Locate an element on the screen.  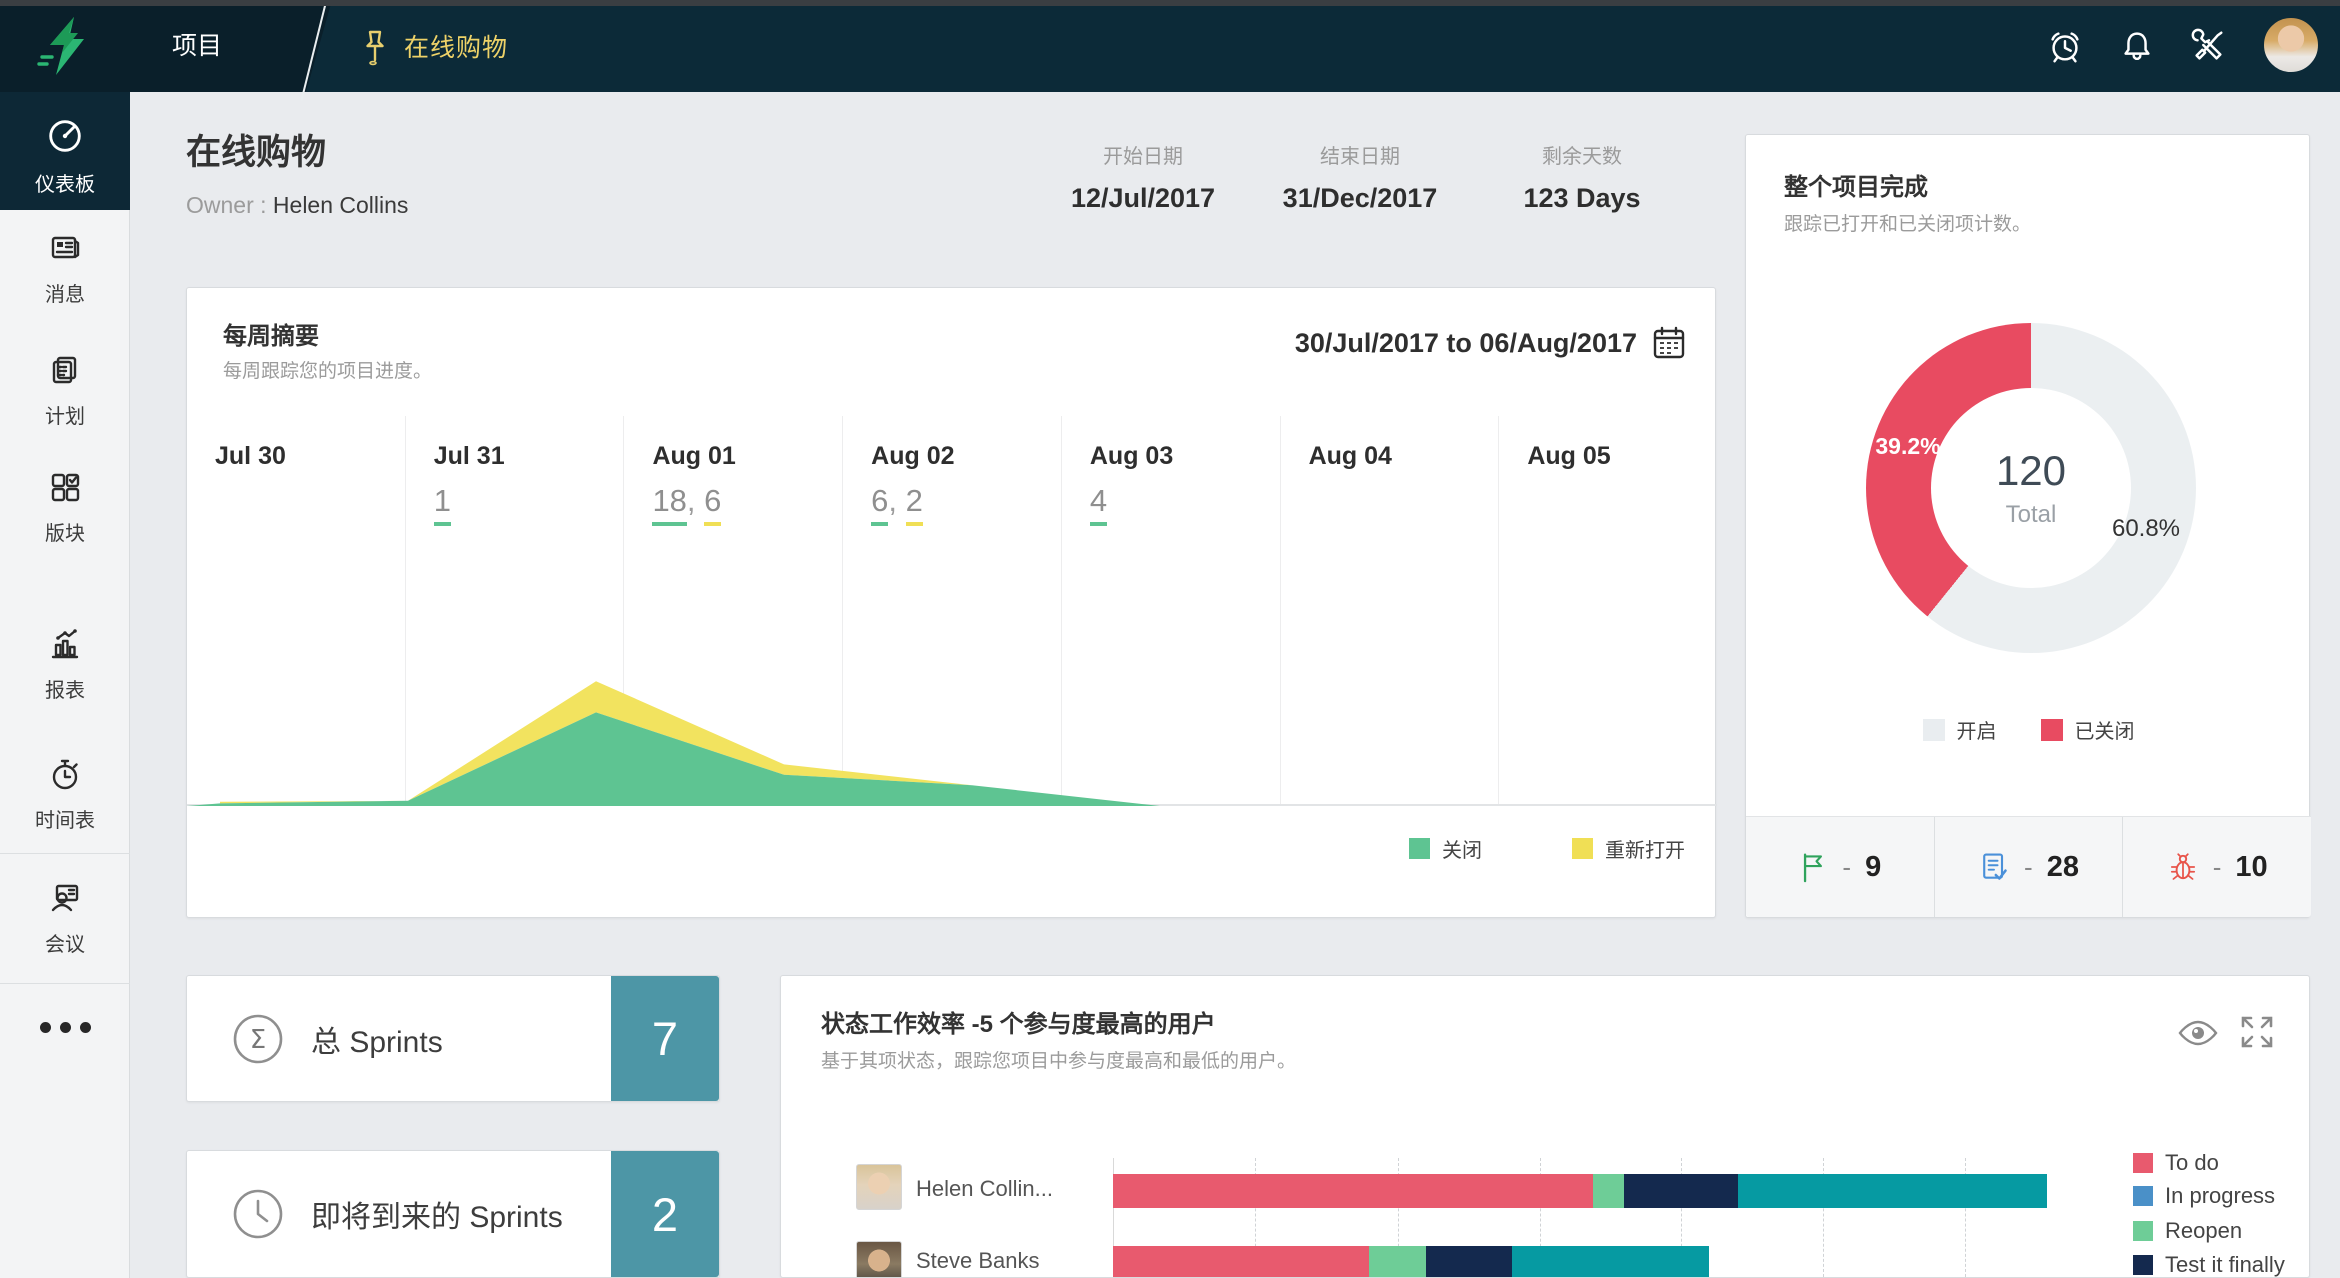
reports-chart-icon is located at coordinates (65, 644).